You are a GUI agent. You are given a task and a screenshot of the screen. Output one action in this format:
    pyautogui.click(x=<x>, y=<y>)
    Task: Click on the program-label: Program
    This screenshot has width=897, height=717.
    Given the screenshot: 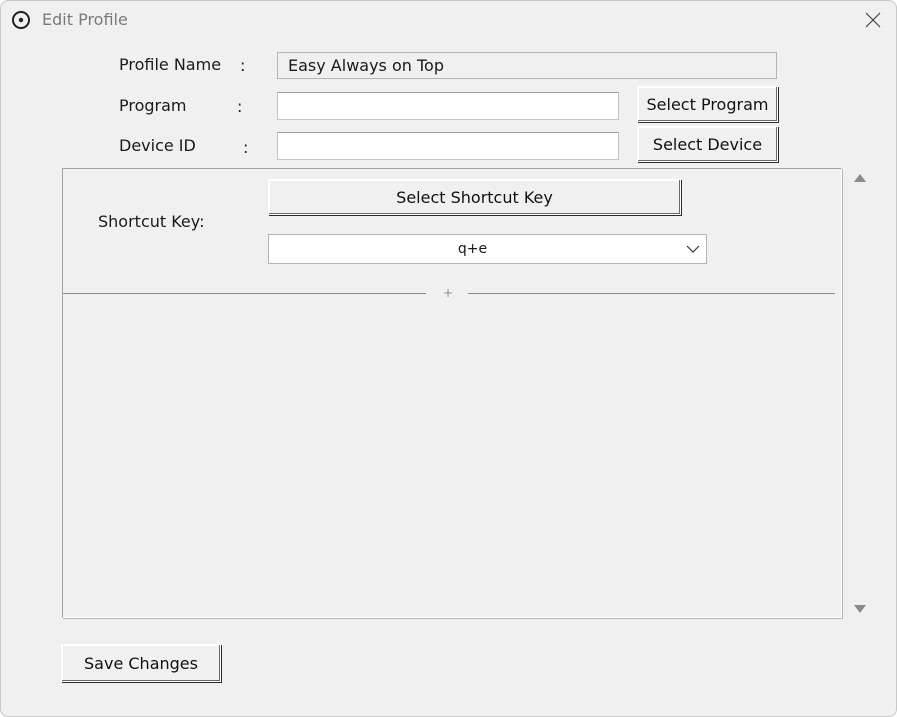 What is the action you would take?
    pyautogui.click(x=153, y=105)
    